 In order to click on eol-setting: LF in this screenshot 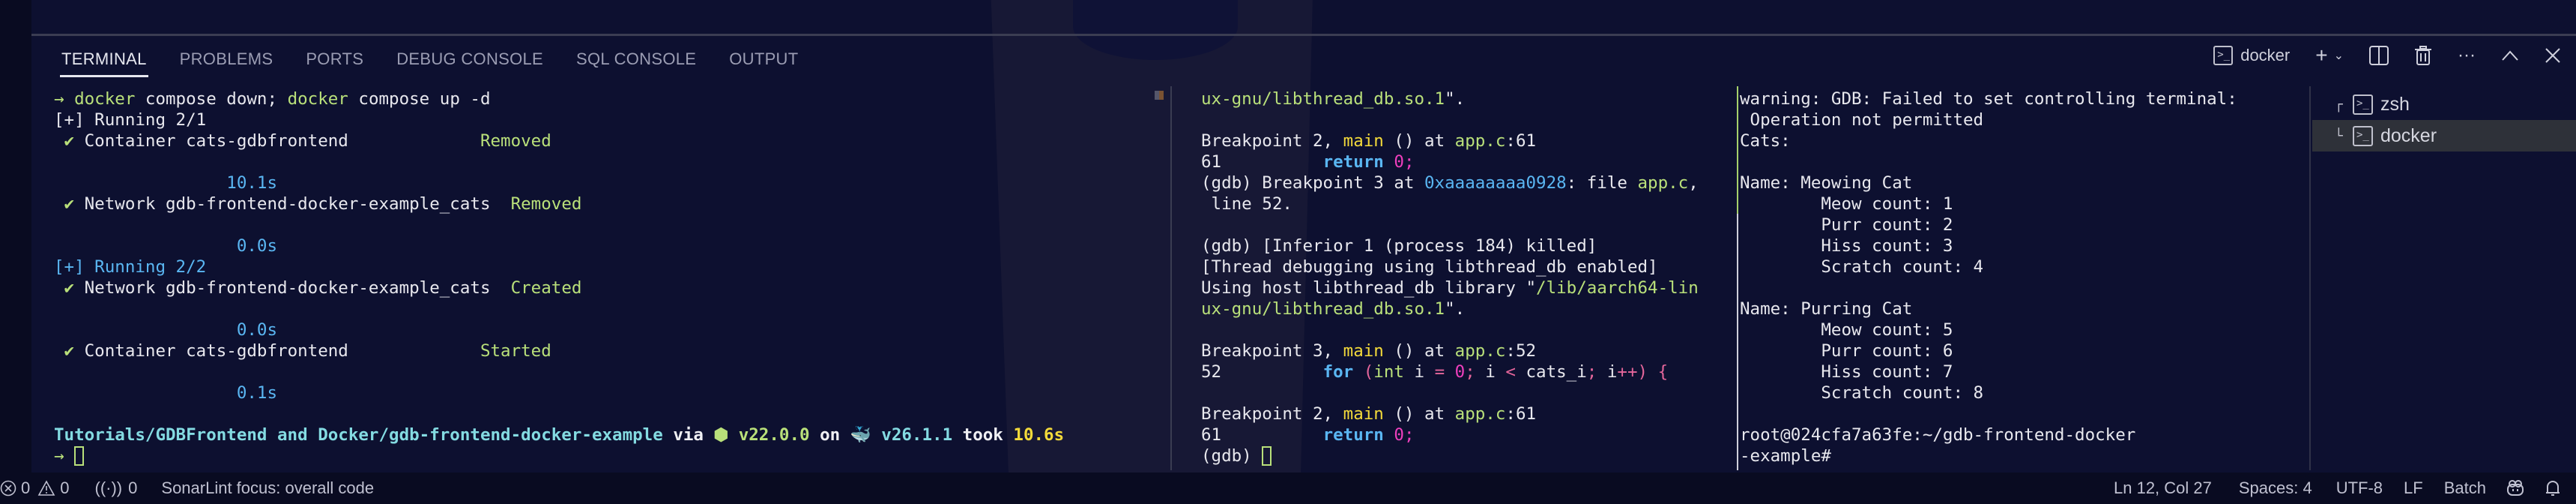, I will do `click(2413, 488)`.